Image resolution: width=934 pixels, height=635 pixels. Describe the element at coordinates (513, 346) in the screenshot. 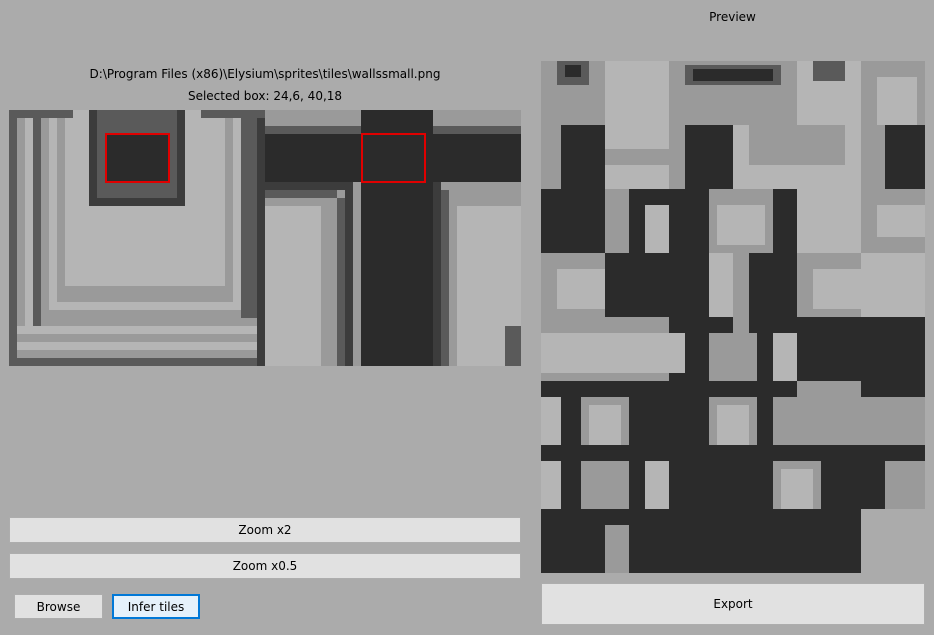

I see `tile-cross-corner` at that location.